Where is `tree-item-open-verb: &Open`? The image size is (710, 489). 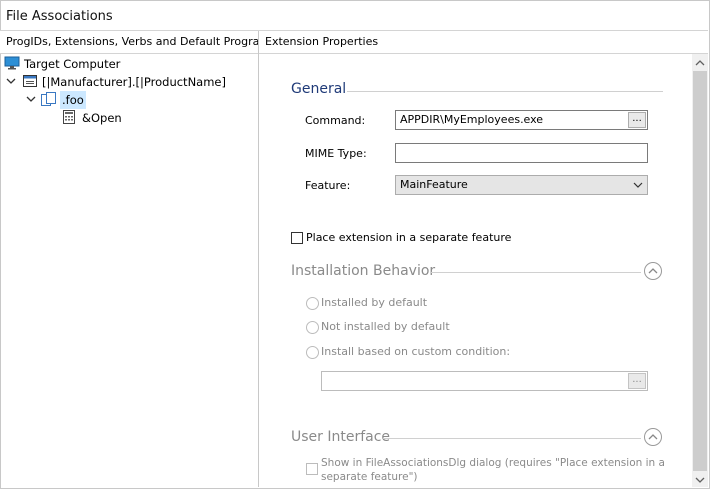
tree-item-open-verb: &Open is located at coordinates (128, 118).